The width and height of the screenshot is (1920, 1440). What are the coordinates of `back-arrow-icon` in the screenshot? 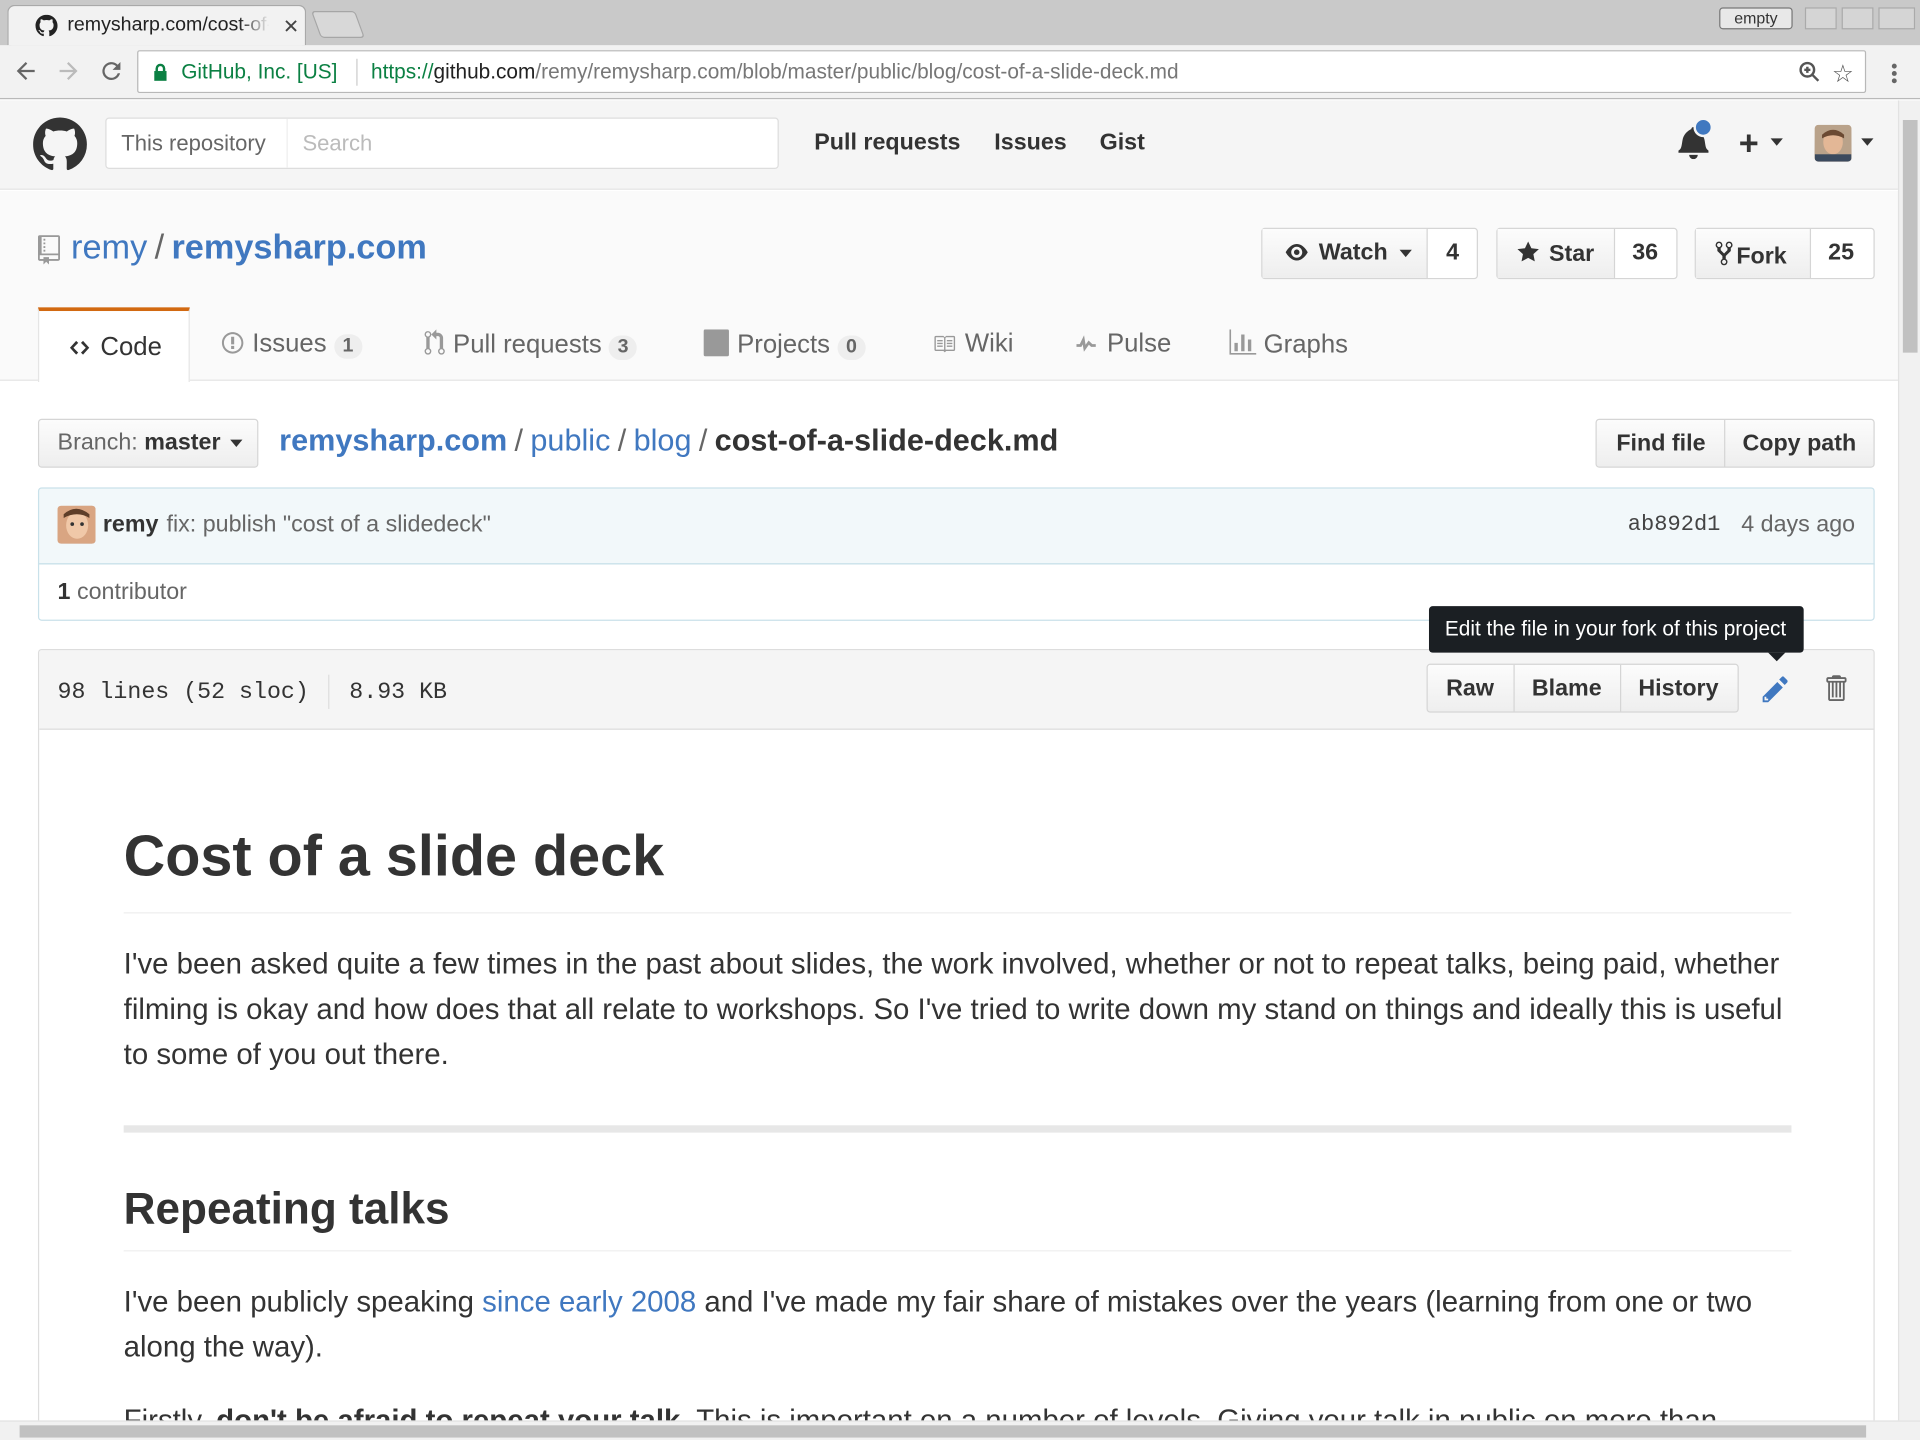 It's located at (25, 71).